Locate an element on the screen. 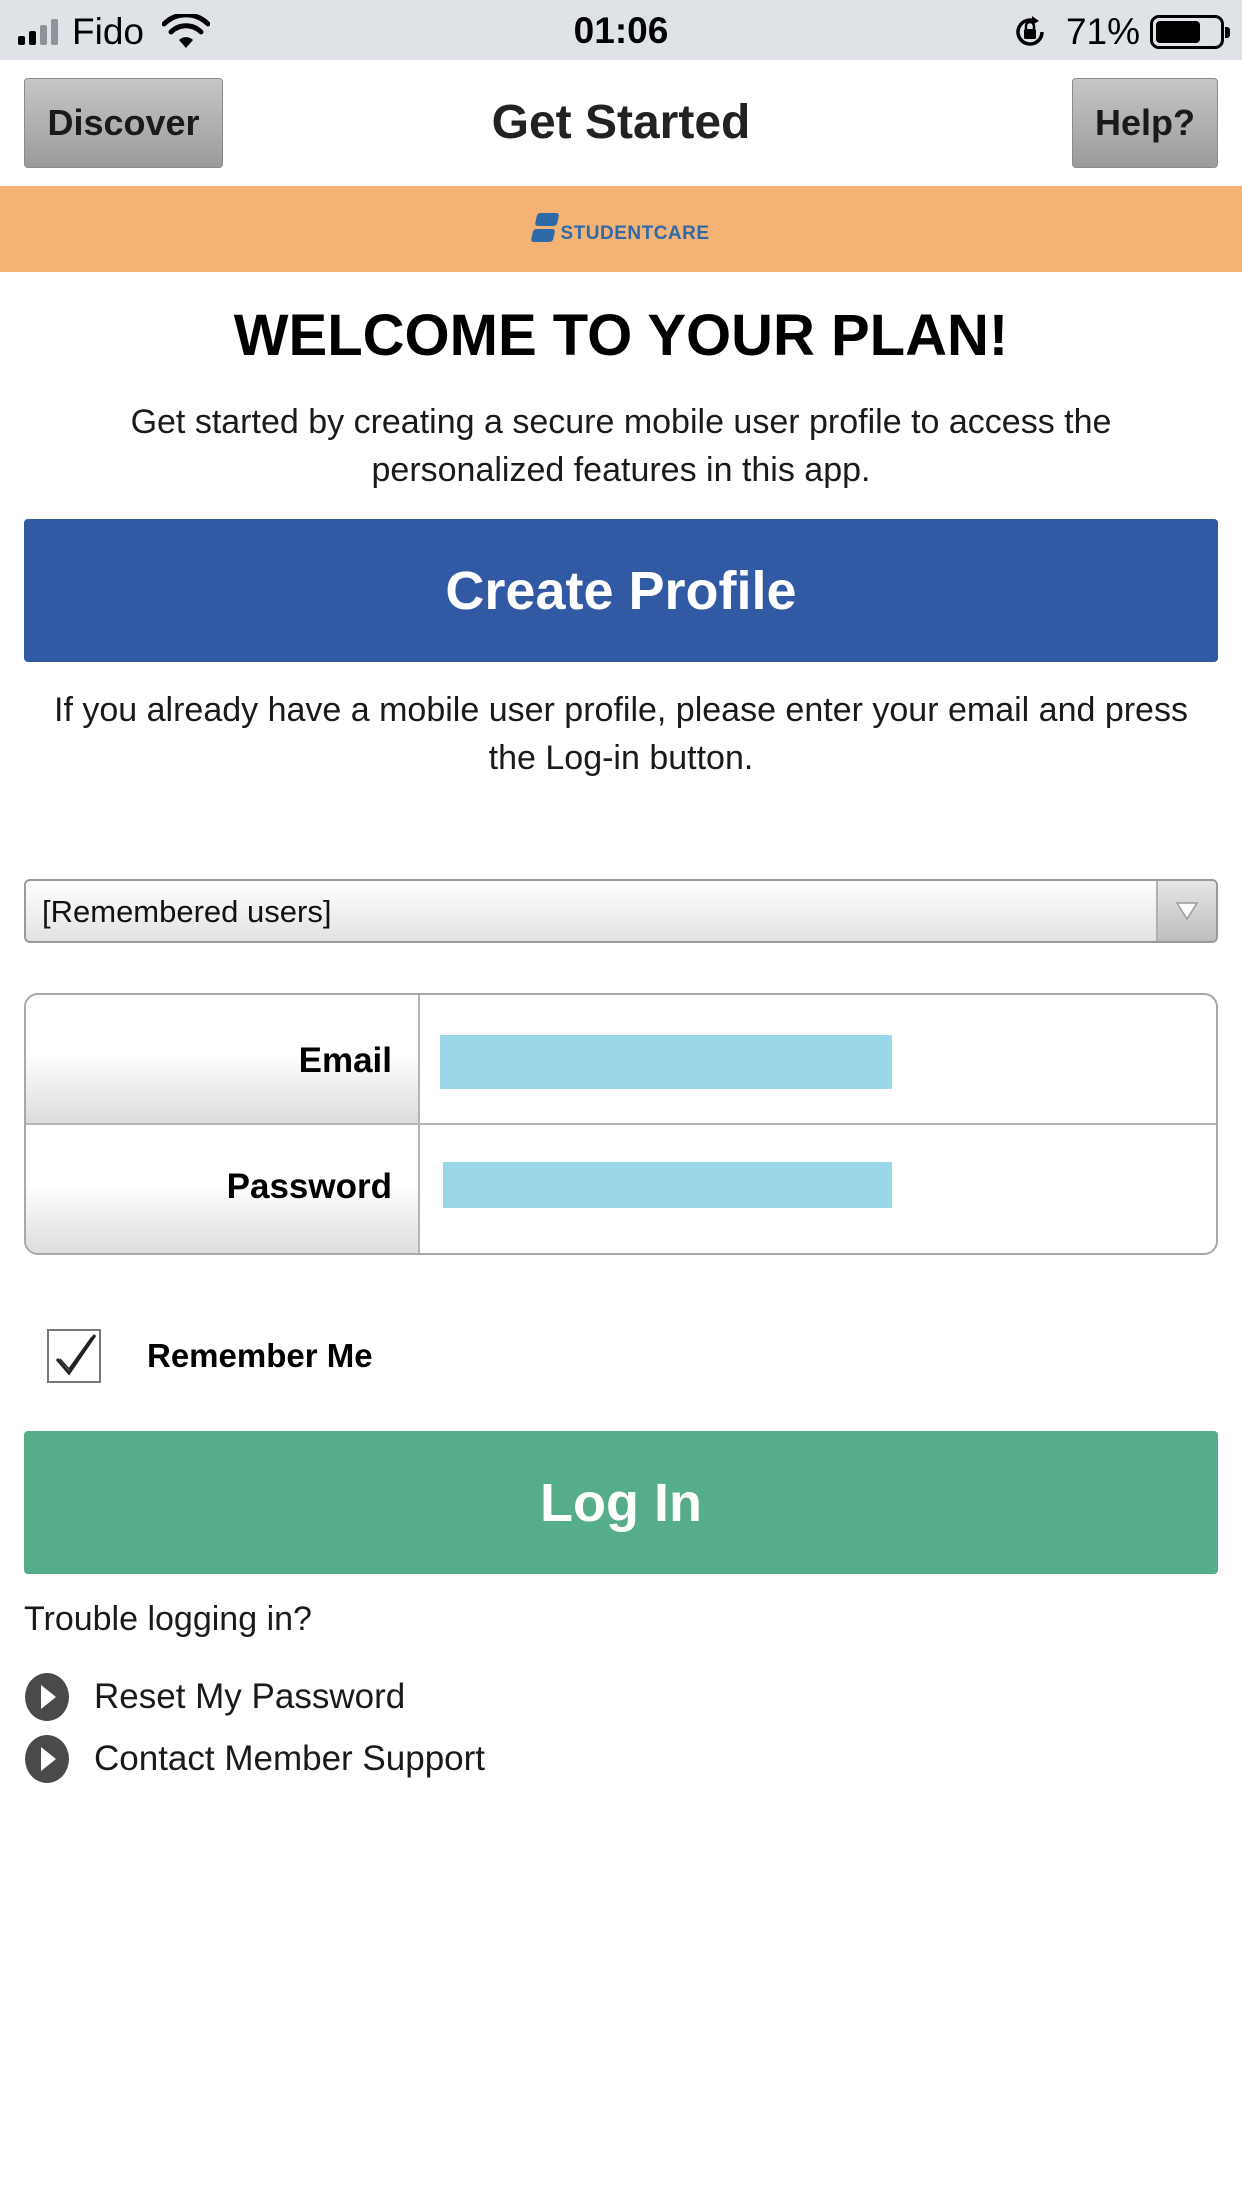 The height and width of the screenshot is (2208, 1242). email-row: Email is located at coordinates (621, 1060).